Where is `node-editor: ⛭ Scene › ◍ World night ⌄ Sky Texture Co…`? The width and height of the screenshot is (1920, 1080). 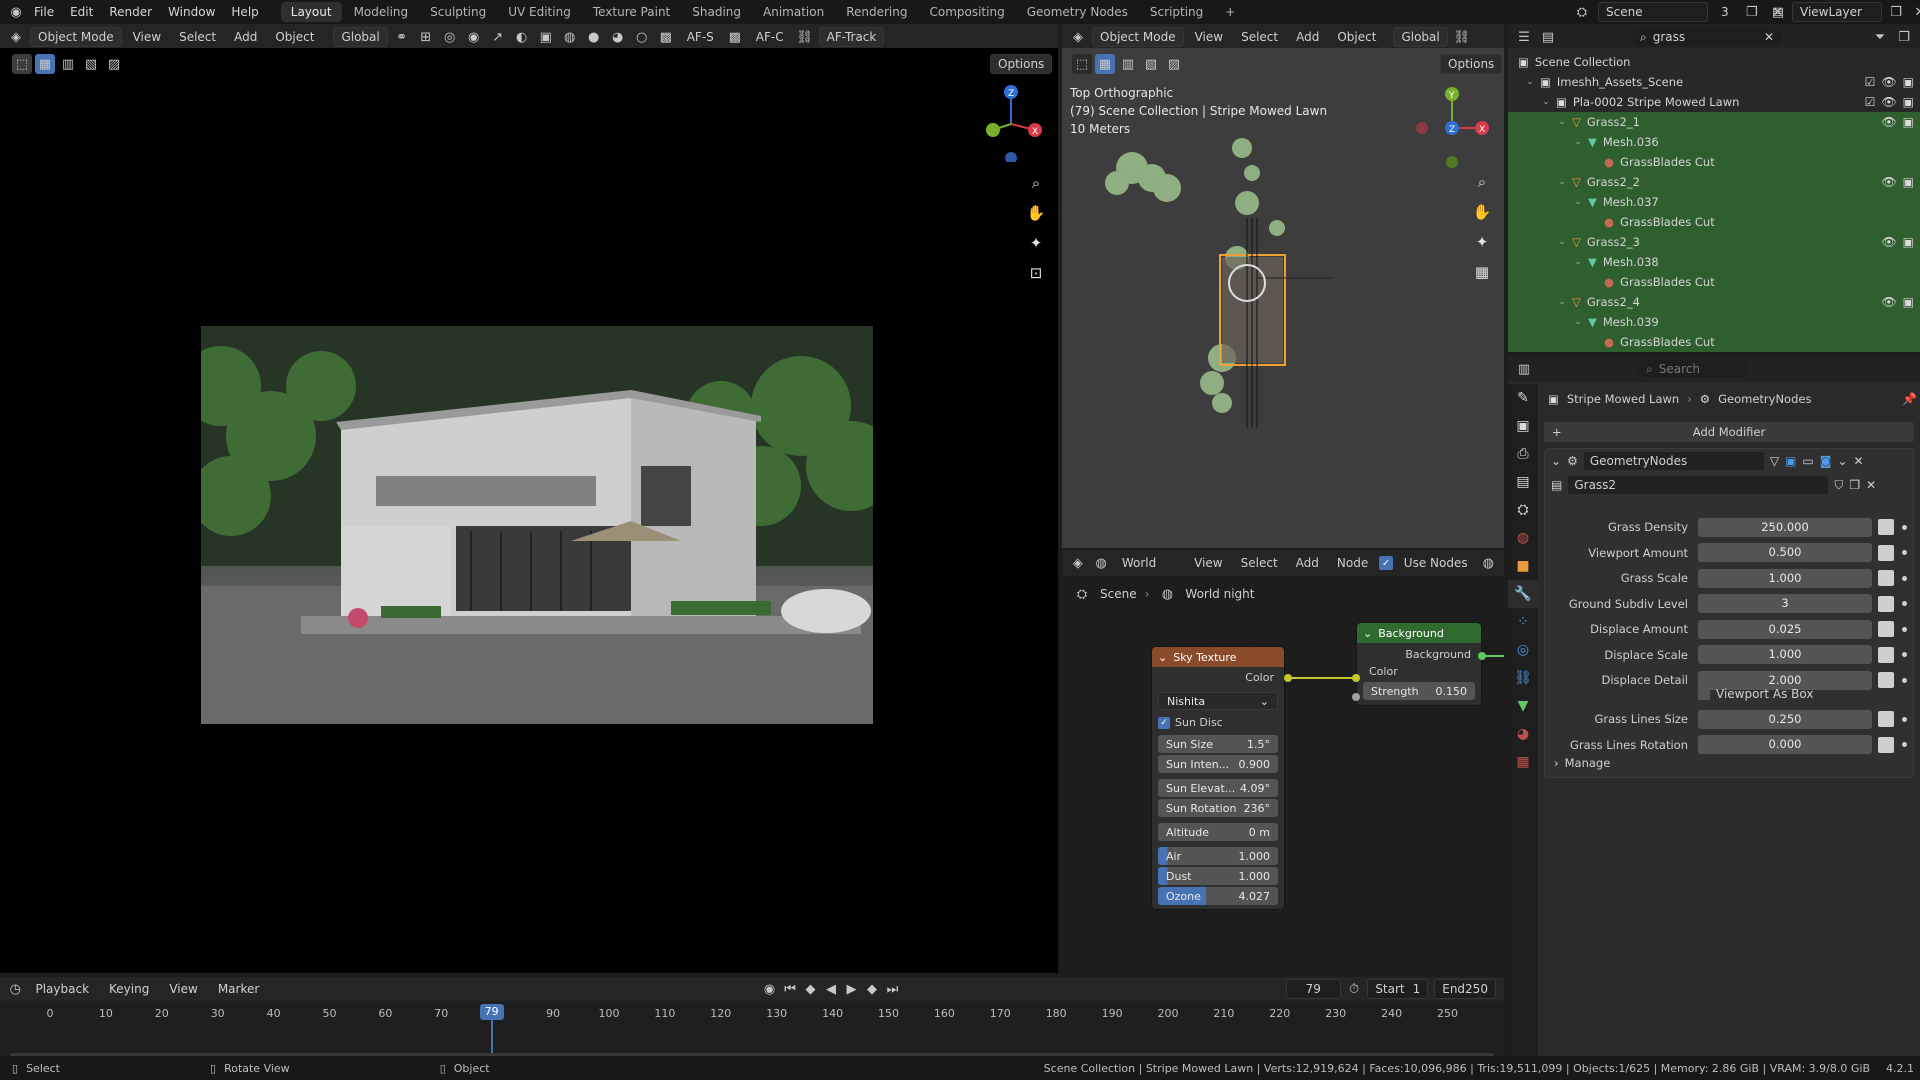 node-editor: ⛭ Scene › ◍ World night ⌄ Sky Texture Co… is located at coordinates (1283, 774).